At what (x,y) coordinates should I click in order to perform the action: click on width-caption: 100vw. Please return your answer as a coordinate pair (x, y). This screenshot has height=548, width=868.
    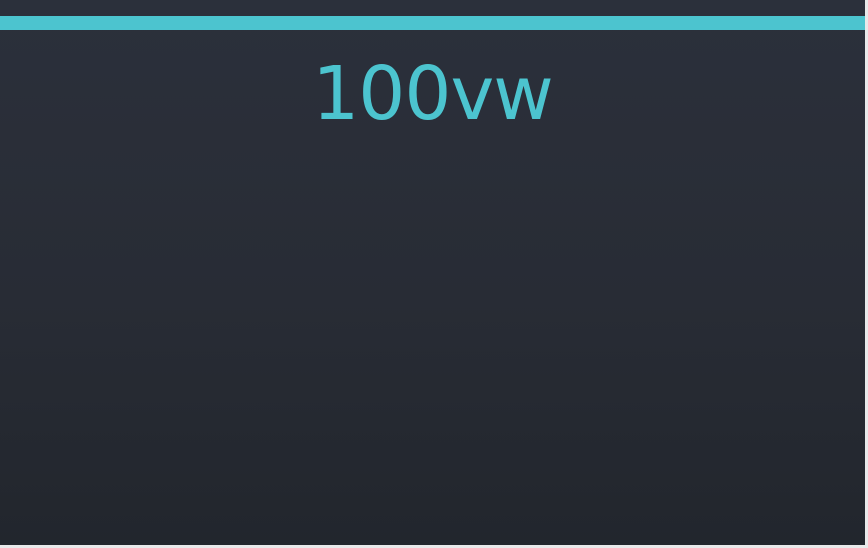
    Looking at the image, I should click on (433, 94).